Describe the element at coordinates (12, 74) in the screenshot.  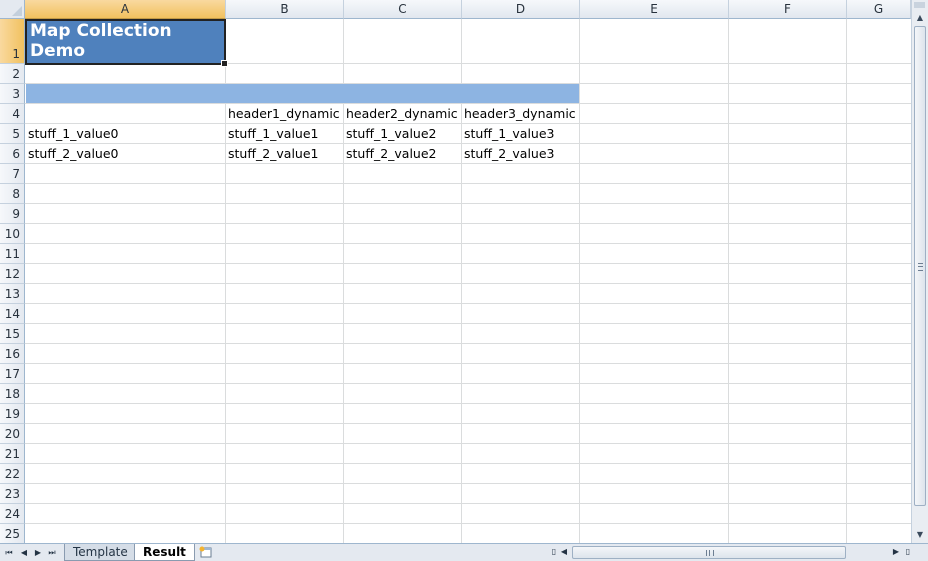
I see `row-header-2: 2` at that location.